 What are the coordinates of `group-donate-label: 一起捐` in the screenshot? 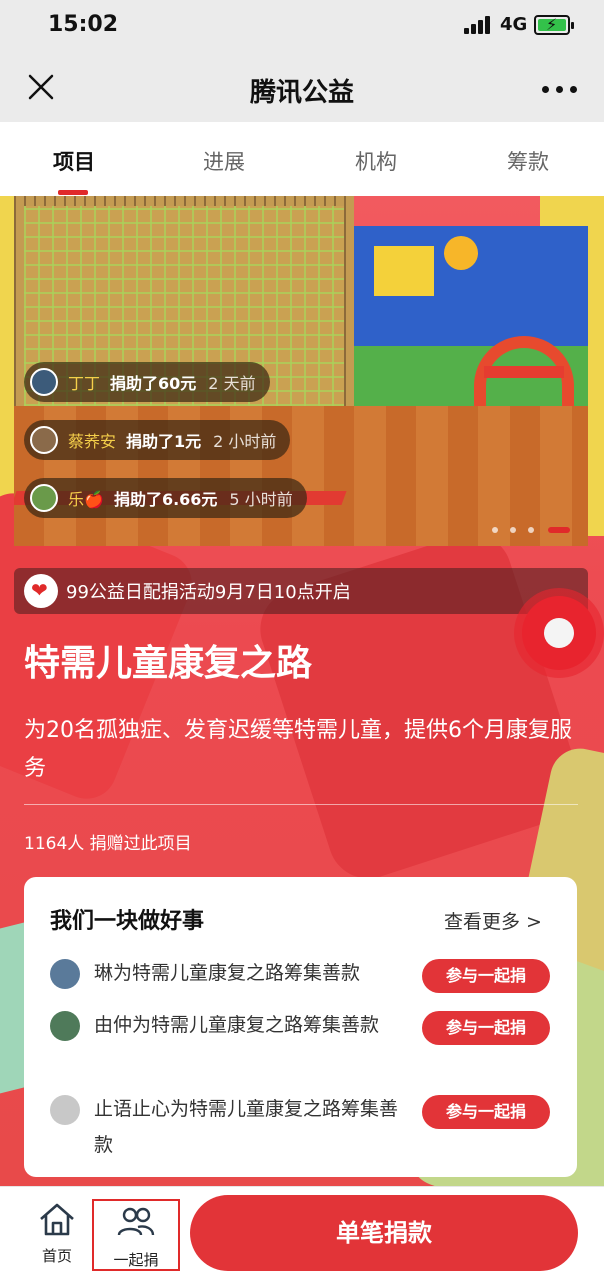 It's located at (136, 1260).